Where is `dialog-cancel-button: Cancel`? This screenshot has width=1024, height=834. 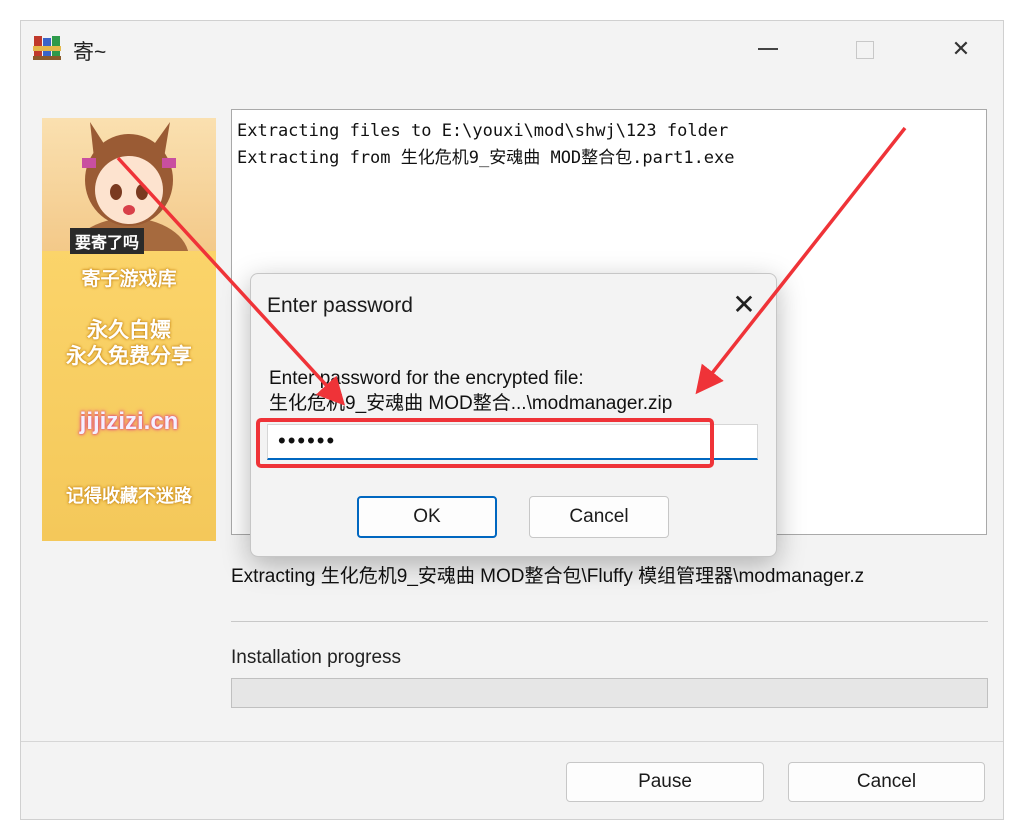
dialog-cancel-button: Cancel is located at coordinates (599, 517).